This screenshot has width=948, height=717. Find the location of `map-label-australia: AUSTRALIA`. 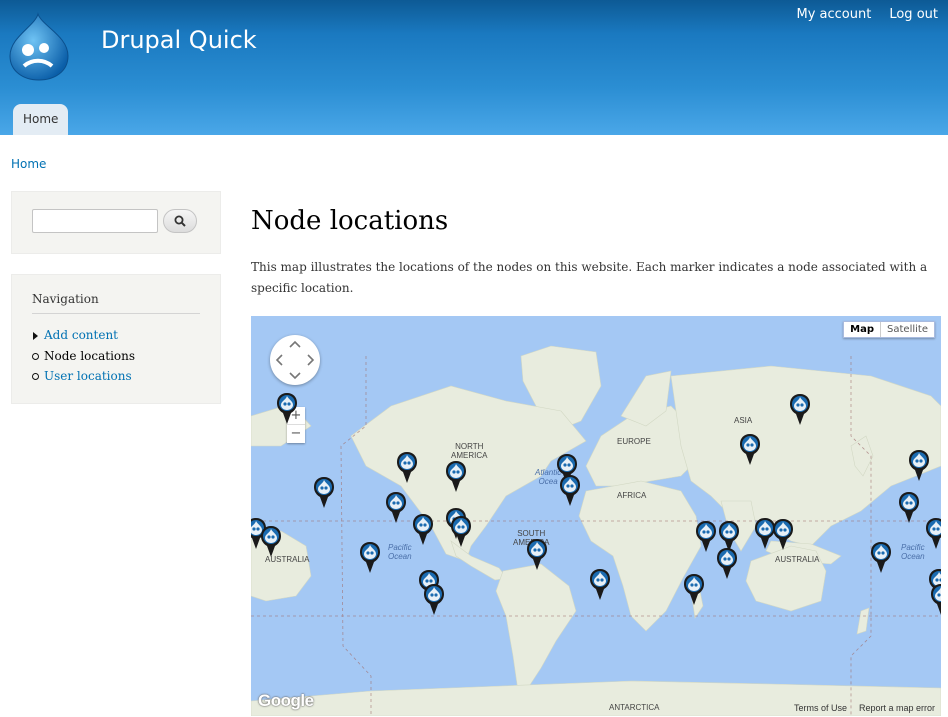

map-label-australia: AUSTRALIA is located at coordinates (797, 559).